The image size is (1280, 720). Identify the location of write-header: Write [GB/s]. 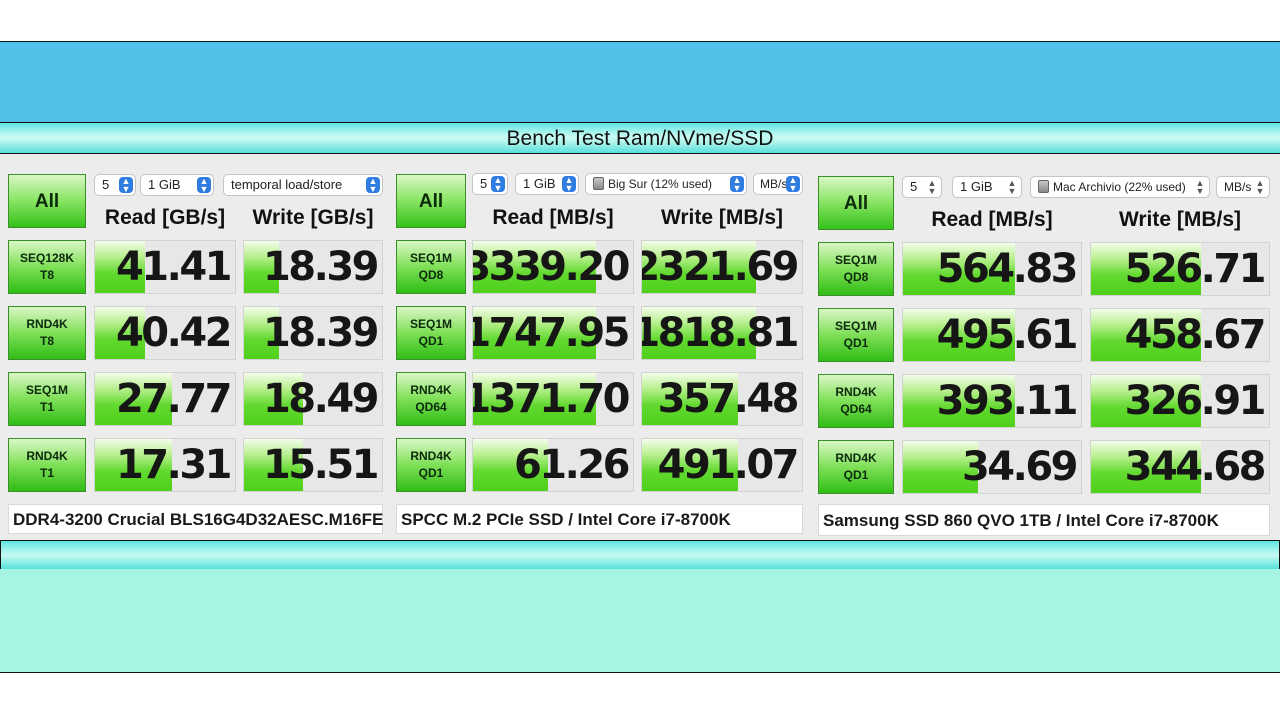
(313, 217).